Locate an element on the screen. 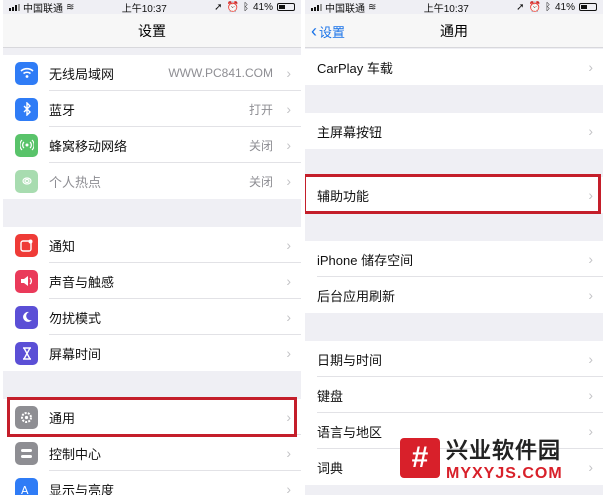 The image size is (606, 495). hourglass-icon is located at coordinates (26, 353).